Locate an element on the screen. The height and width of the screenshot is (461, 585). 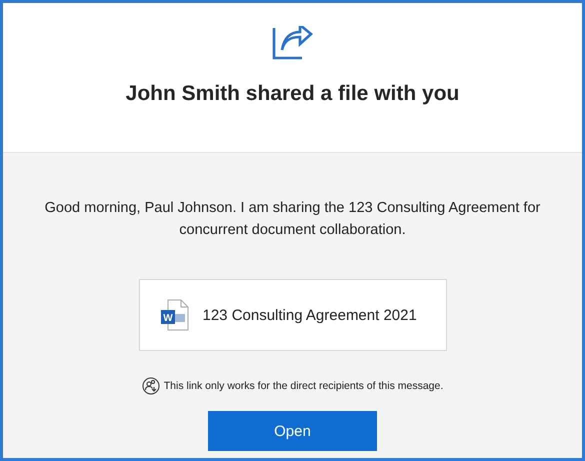
file-card: W 123 Consulting Agreement 2021 is located at coordinates (292, 315).